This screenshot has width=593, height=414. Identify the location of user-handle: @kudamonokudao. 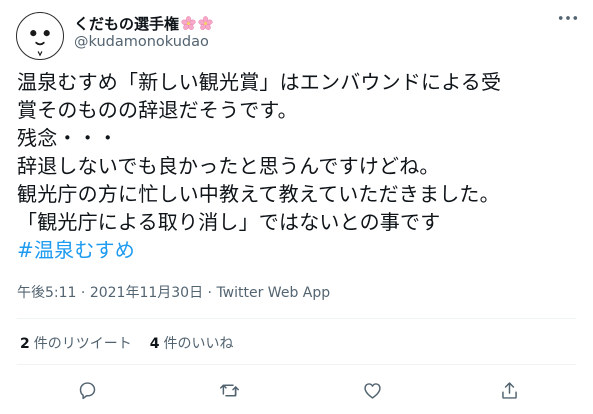
(141, 42).